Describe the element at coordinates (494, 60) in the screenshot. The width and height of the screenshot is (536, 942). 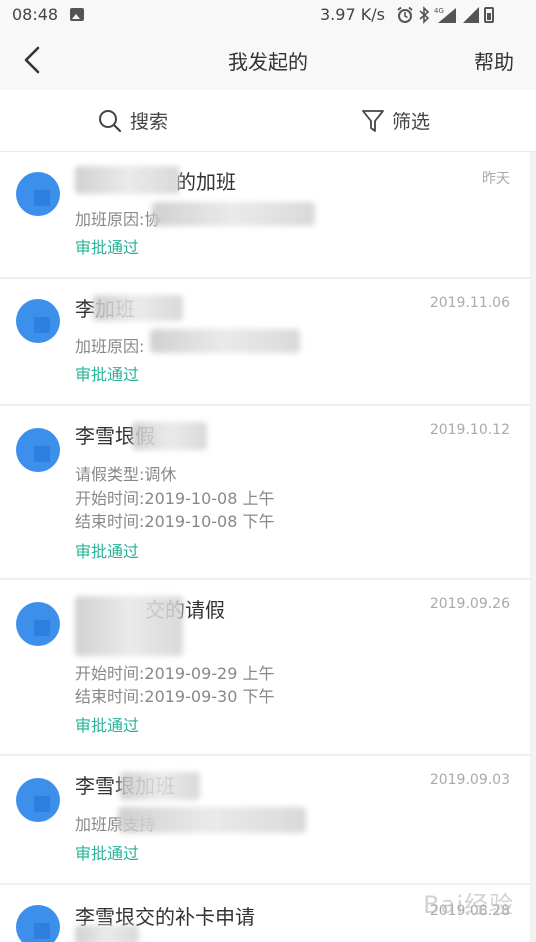
I see `help-button: 帮助` at that location.